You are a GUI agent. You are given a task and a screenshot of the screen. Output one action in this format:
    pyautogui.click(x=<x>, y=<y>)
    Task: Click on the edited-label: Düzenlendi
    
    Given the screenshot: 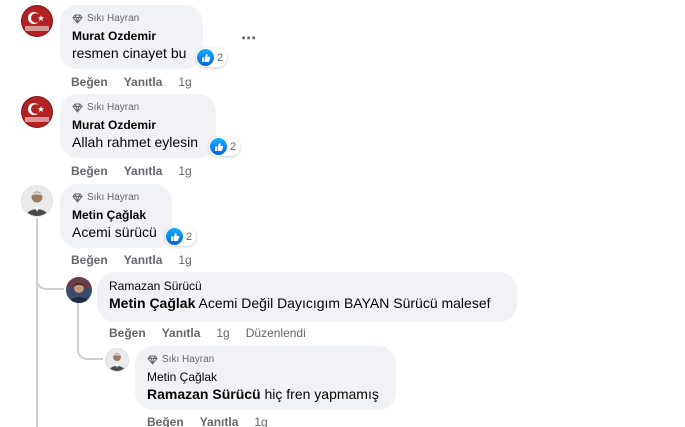 What is the action you would take?
    pyautogui.click(x=276, y=333)
    